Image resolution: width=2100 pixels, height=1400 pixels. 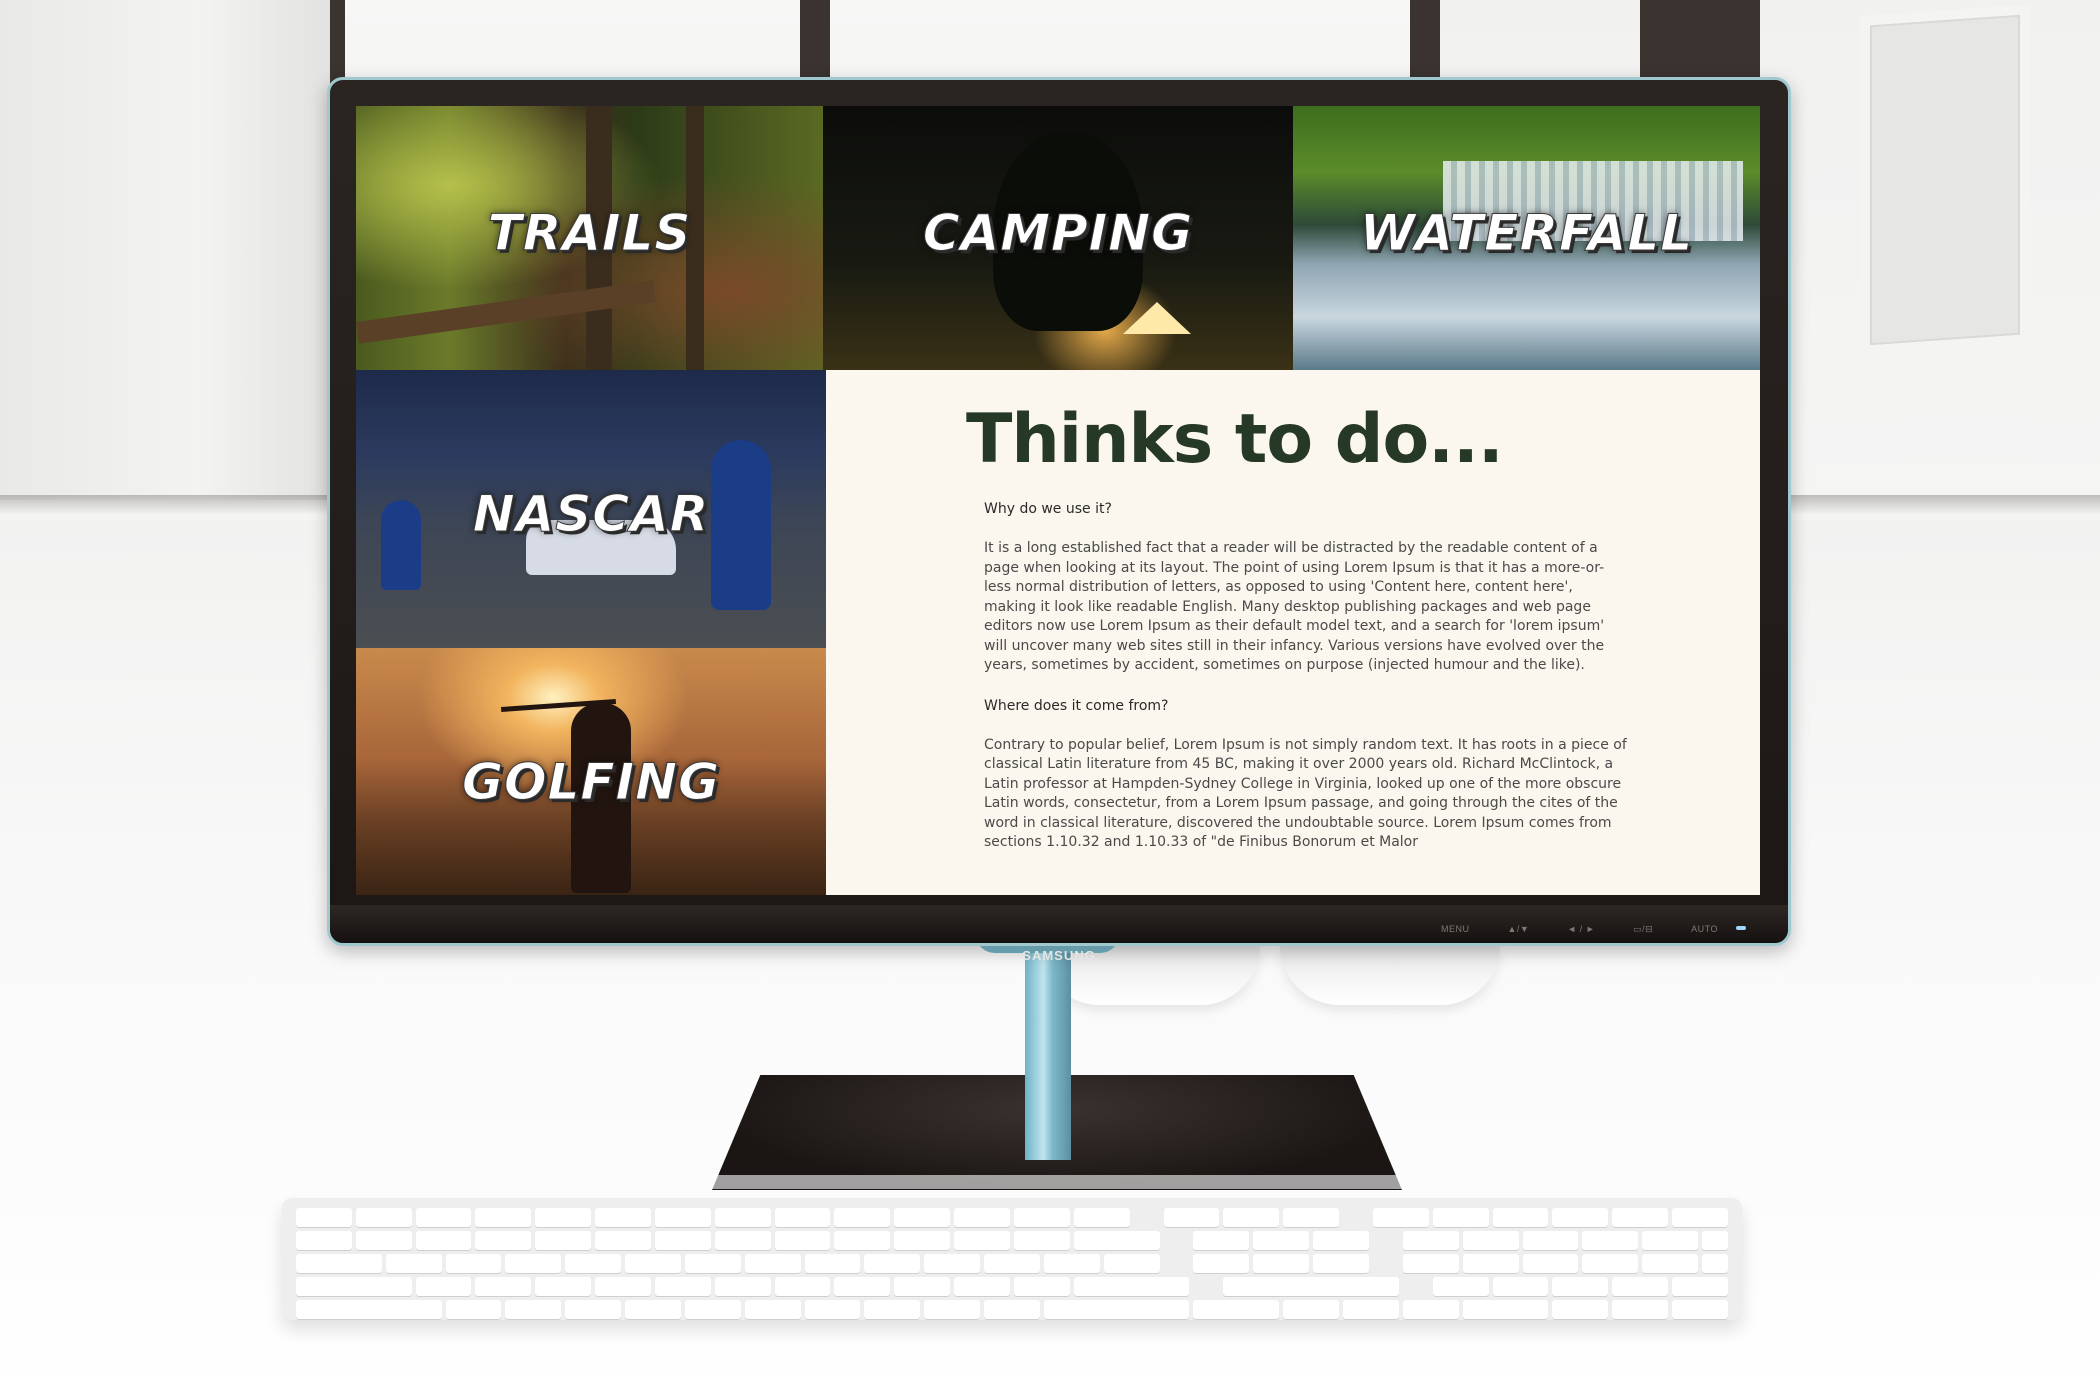 What do you see at coordinates (589, 238) in the screenshot?
I see `tile-trails: TRAILS` at bounding box center [589, 238].